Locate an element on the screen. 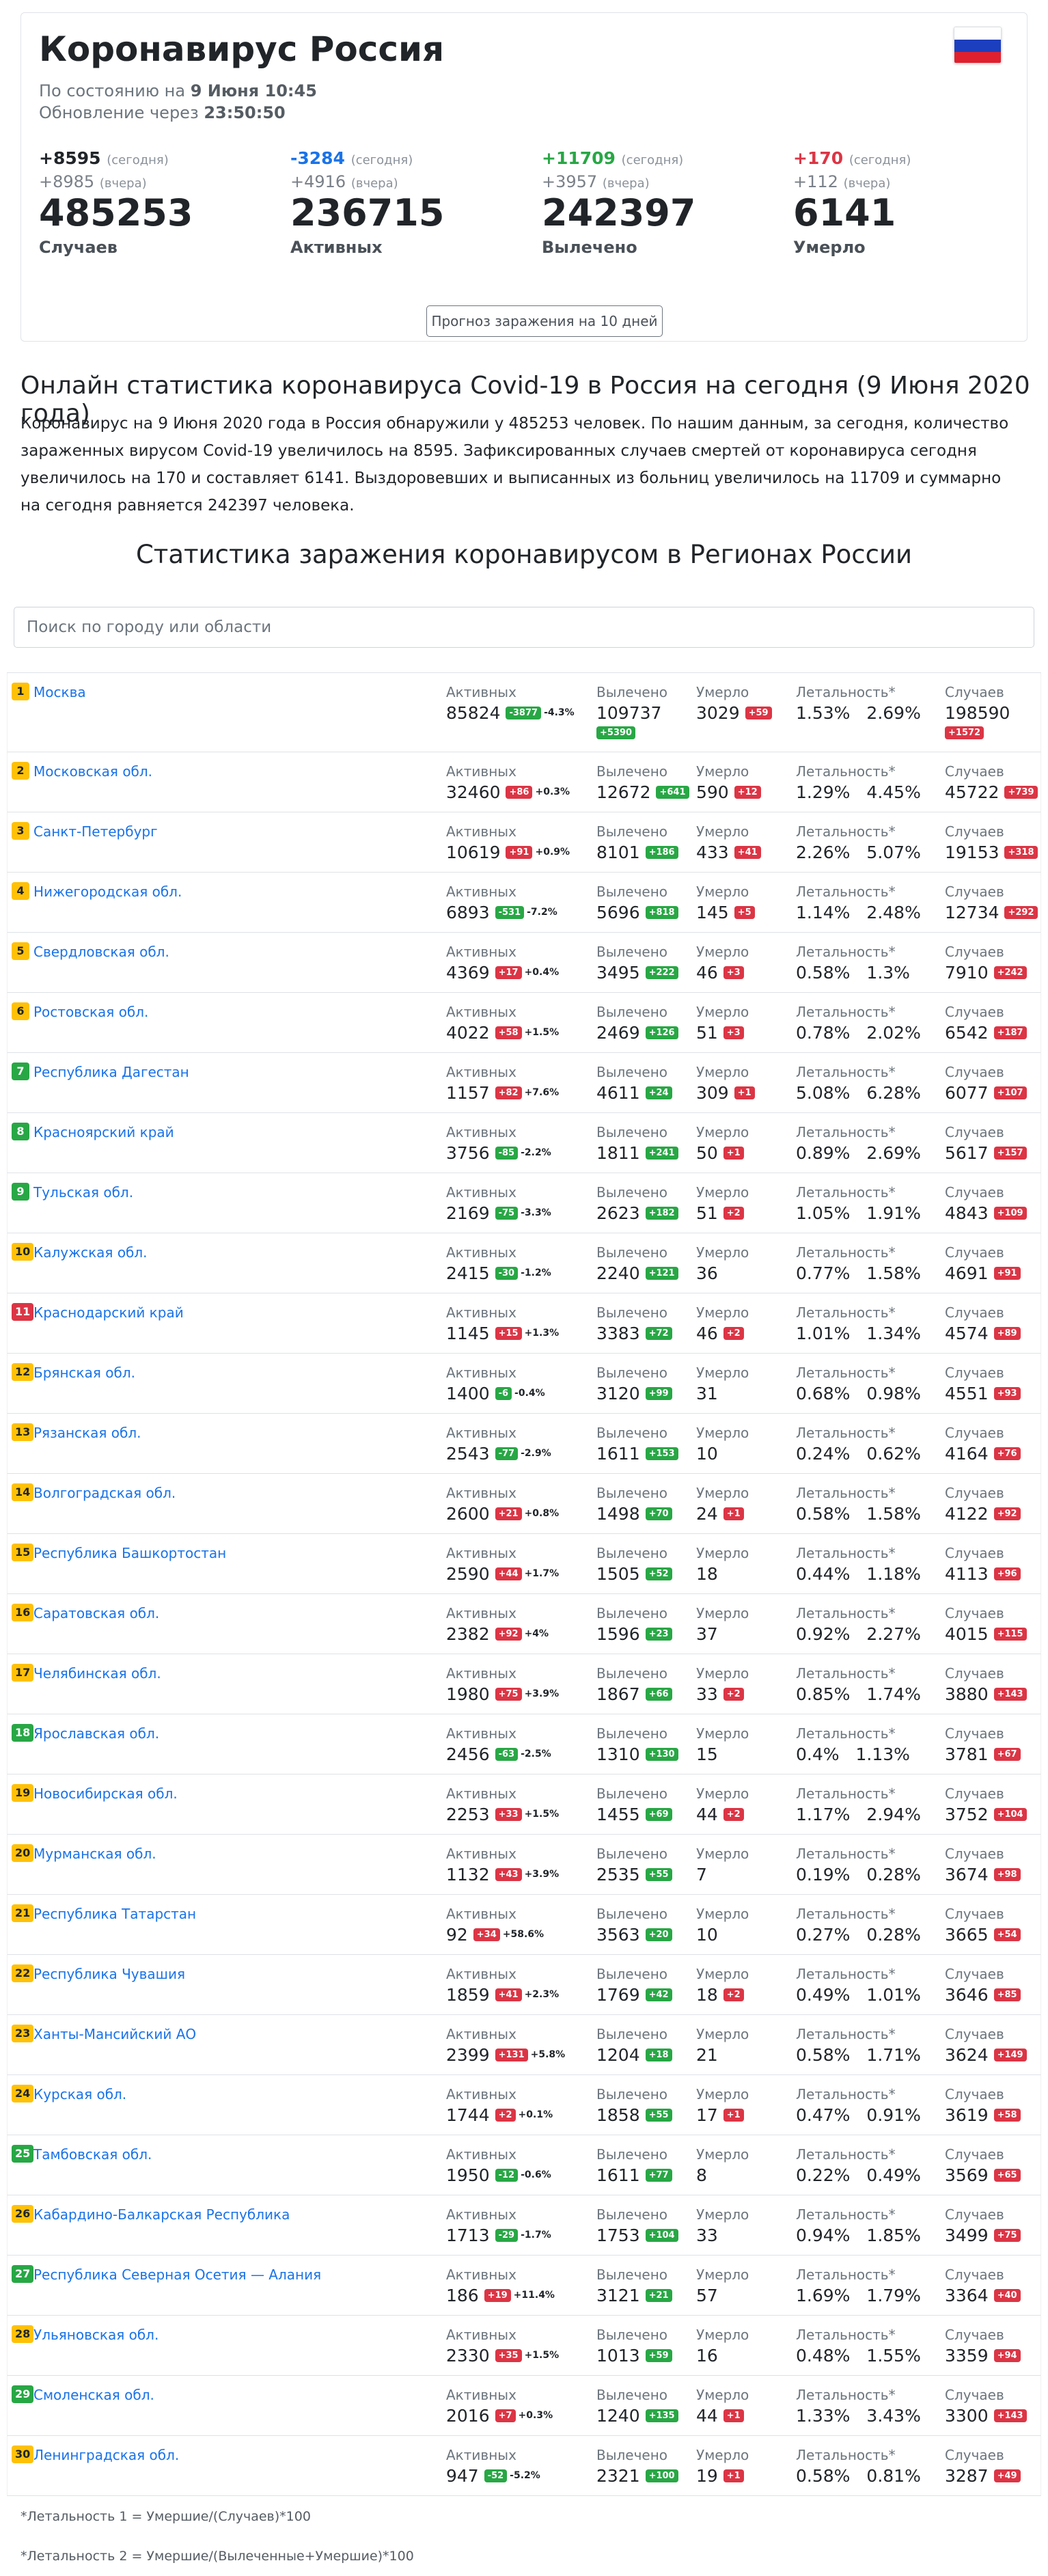  region-link: Кабардино-Балкарская Республика is located at coordinates (161, 2214).